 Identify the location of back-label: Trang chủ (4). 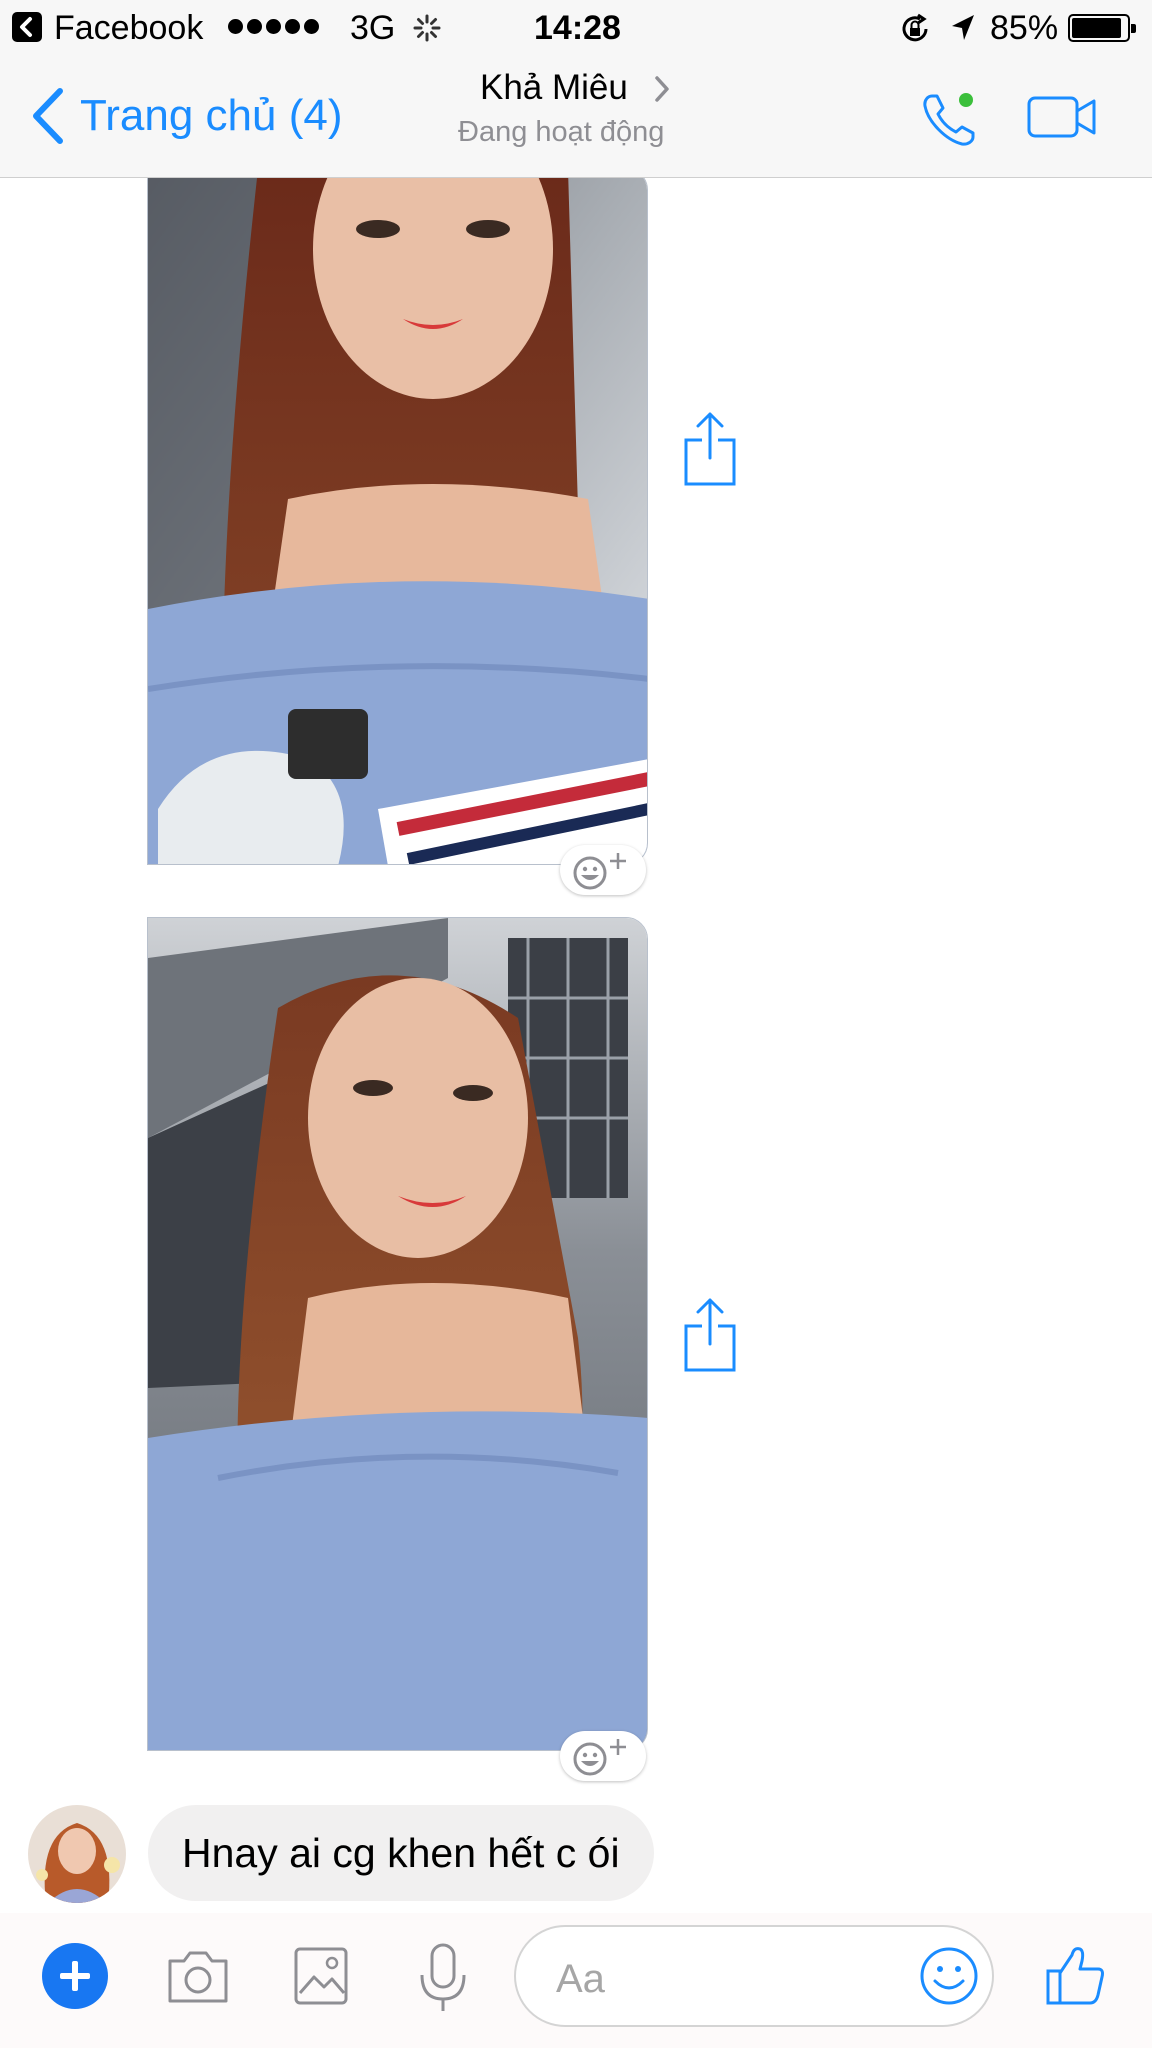
(211, 115).